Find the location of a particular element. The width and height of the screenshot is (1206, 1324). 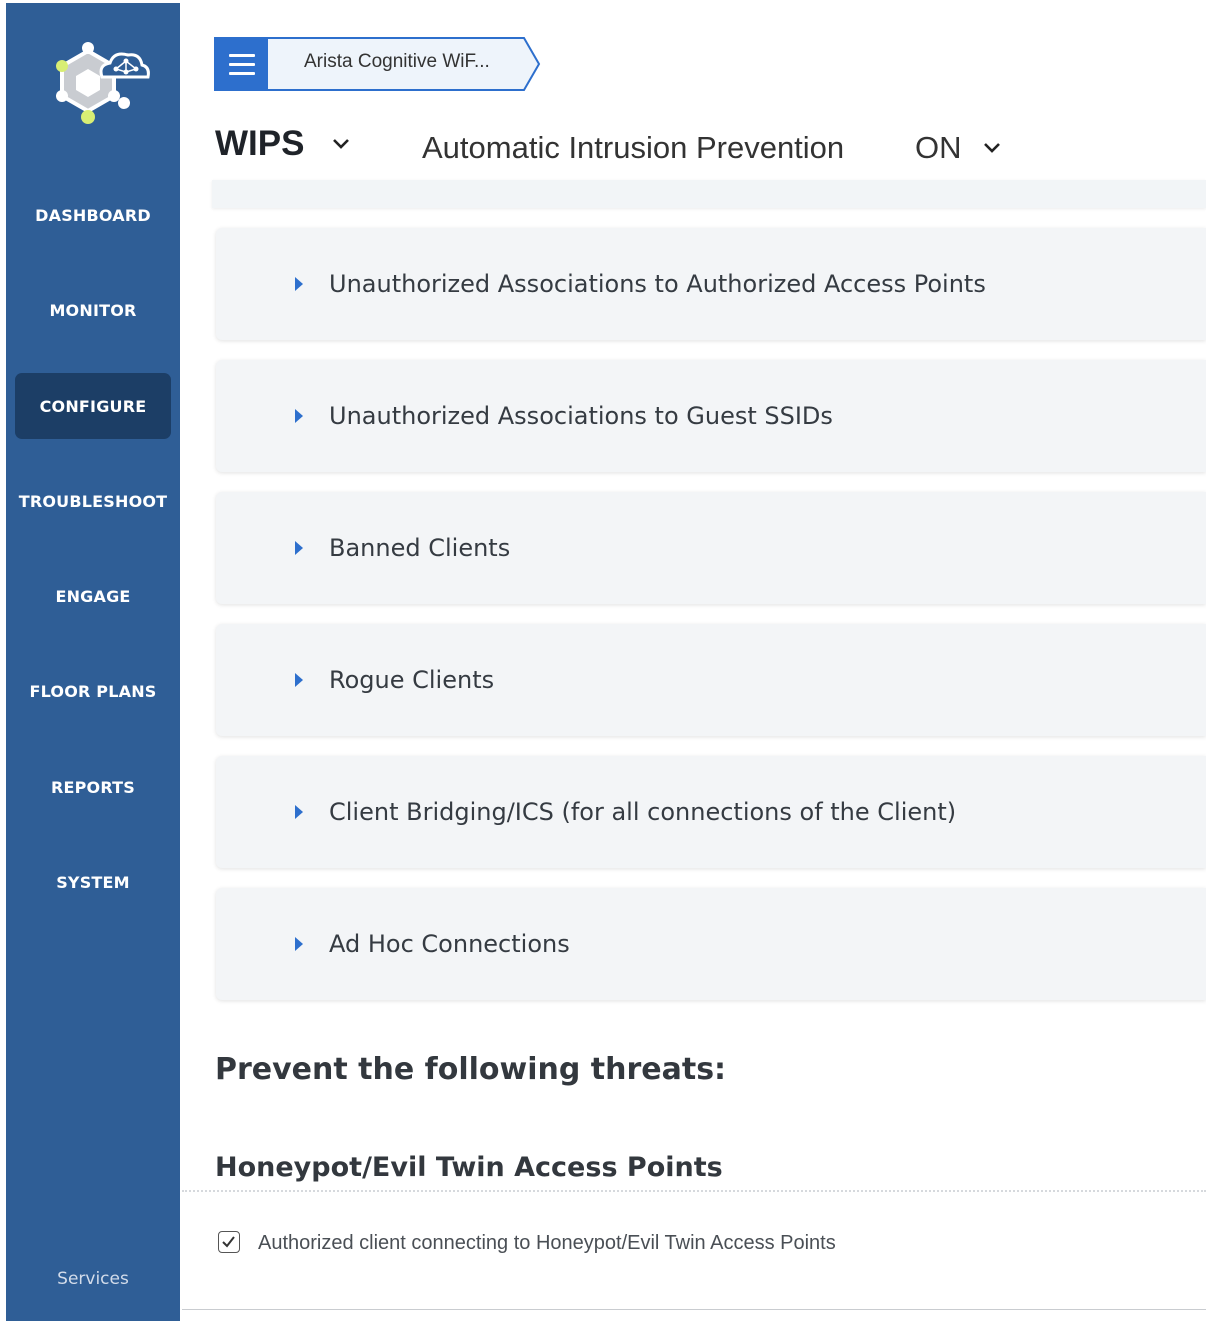

auto-intrusion-prevention-label: Automatic Intrusion Prevention is located at coordinates (633, 147).